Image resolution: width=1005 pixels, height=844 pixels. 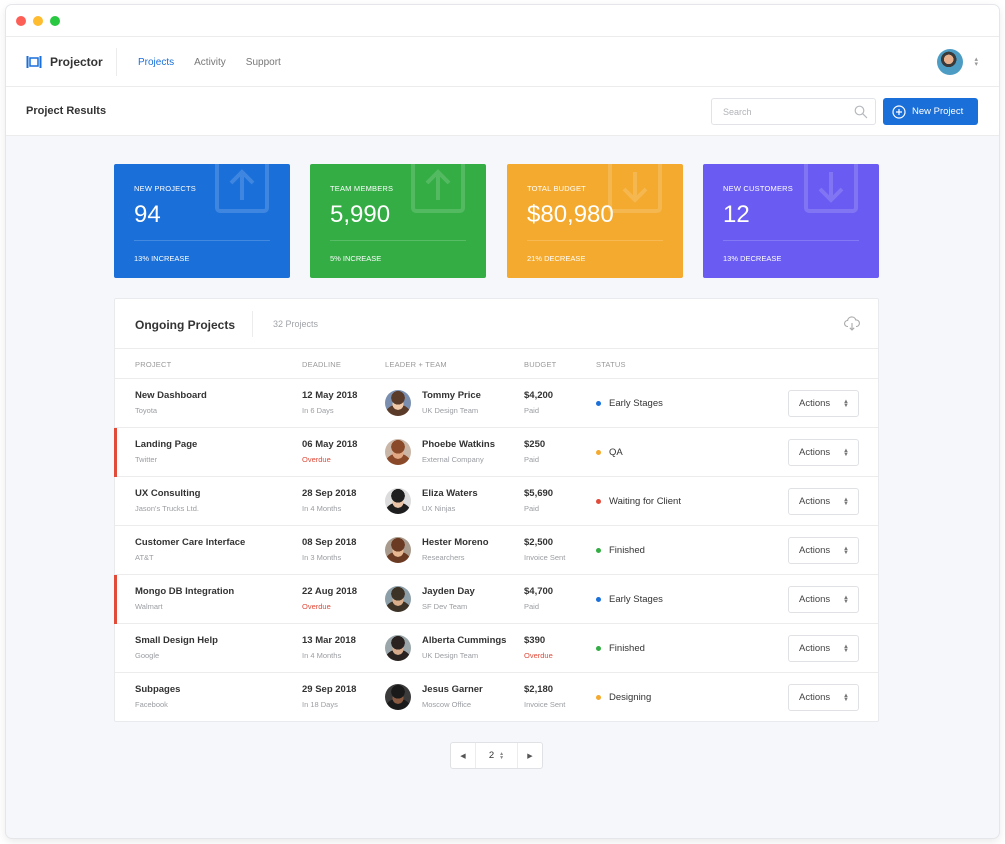 What do you see at coordinates (950, 62) in the screenshot?
I see `user-avatar` at bounding box center [950, 62].